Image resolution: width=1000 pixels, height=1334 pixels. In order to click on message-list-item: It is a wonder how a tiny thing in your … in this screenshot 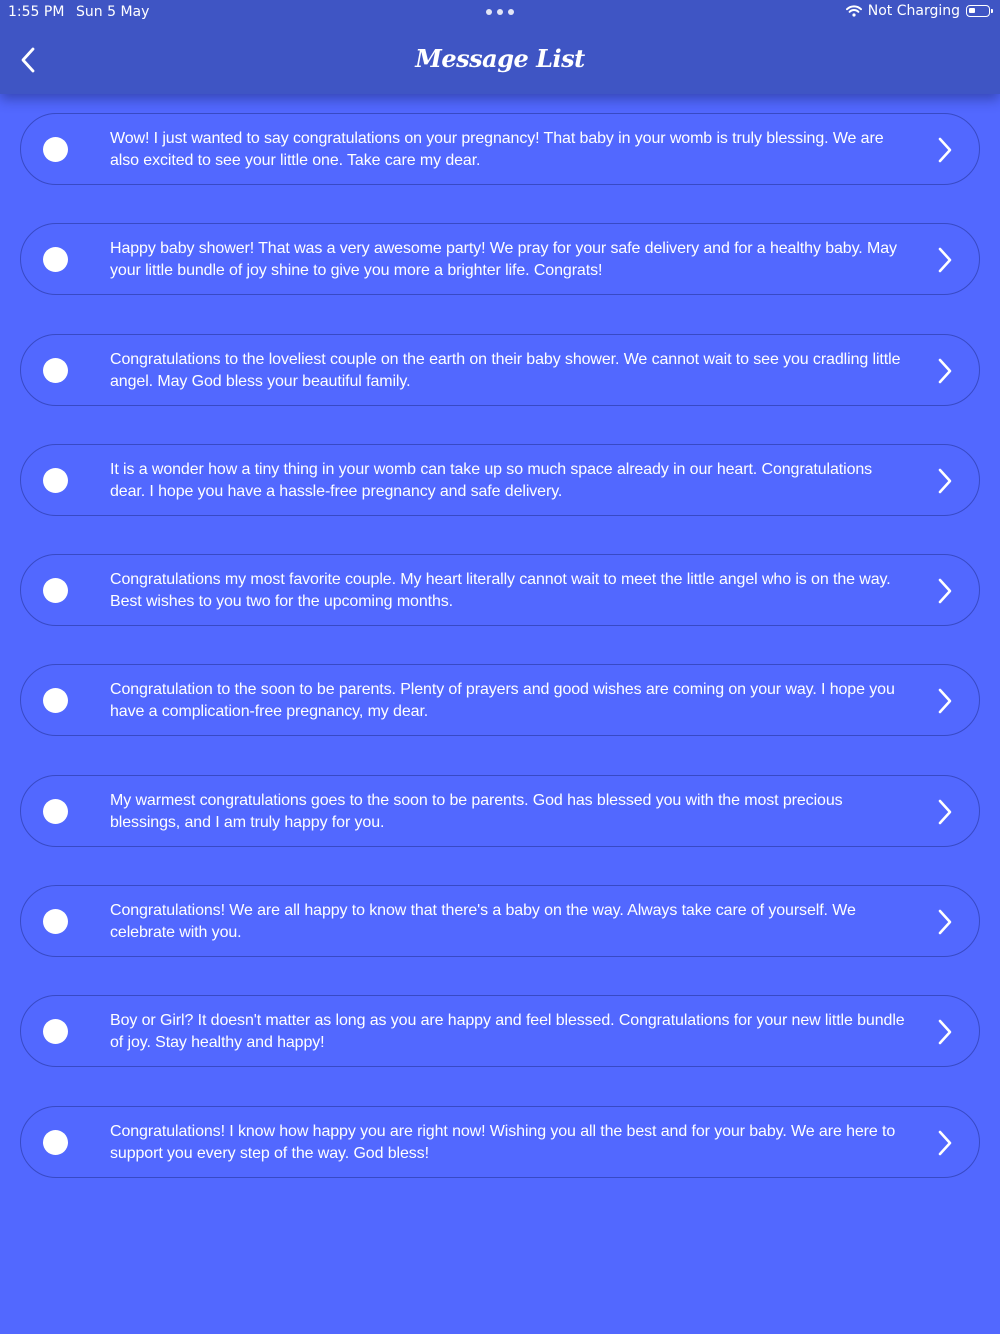, I will do `click(500, 479)`.